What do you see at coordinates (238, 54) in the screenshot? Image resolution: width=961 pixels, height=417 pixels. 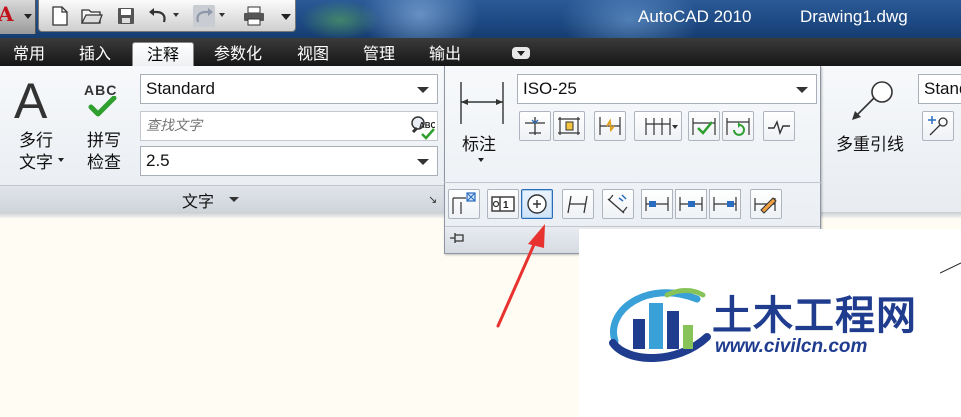 I see `tab-parametric: 参数化` at bounding box center [238, 54].